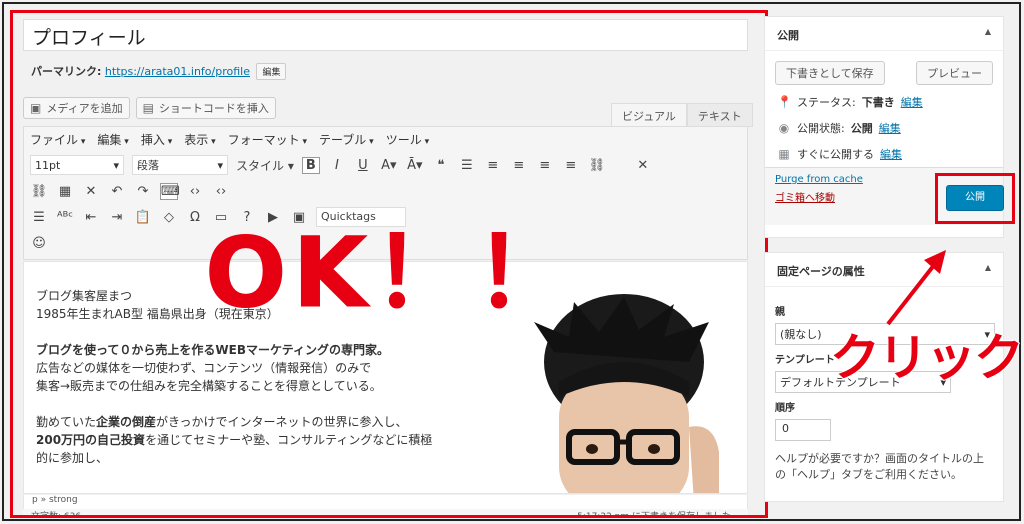  Describe the element at coordinates (801, 334) in the screenshot. I see `parent-value: (親なし)` at that location.